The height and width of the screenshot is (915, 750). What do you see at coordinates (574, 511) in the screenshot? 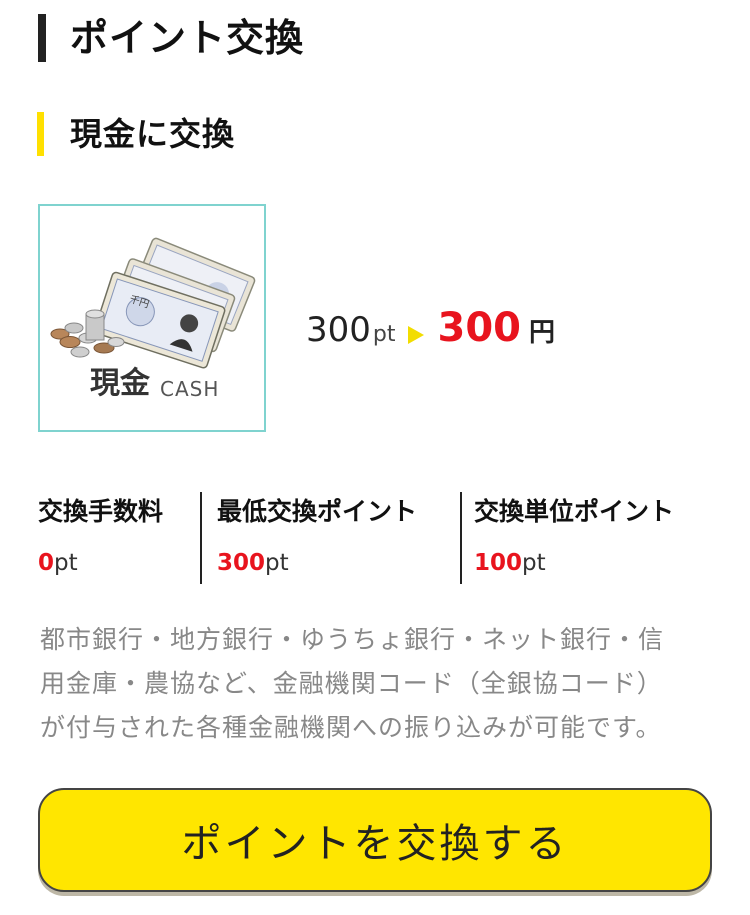
I see `stat-label: 交換単位ポイント` at bounding box center [574, 511].